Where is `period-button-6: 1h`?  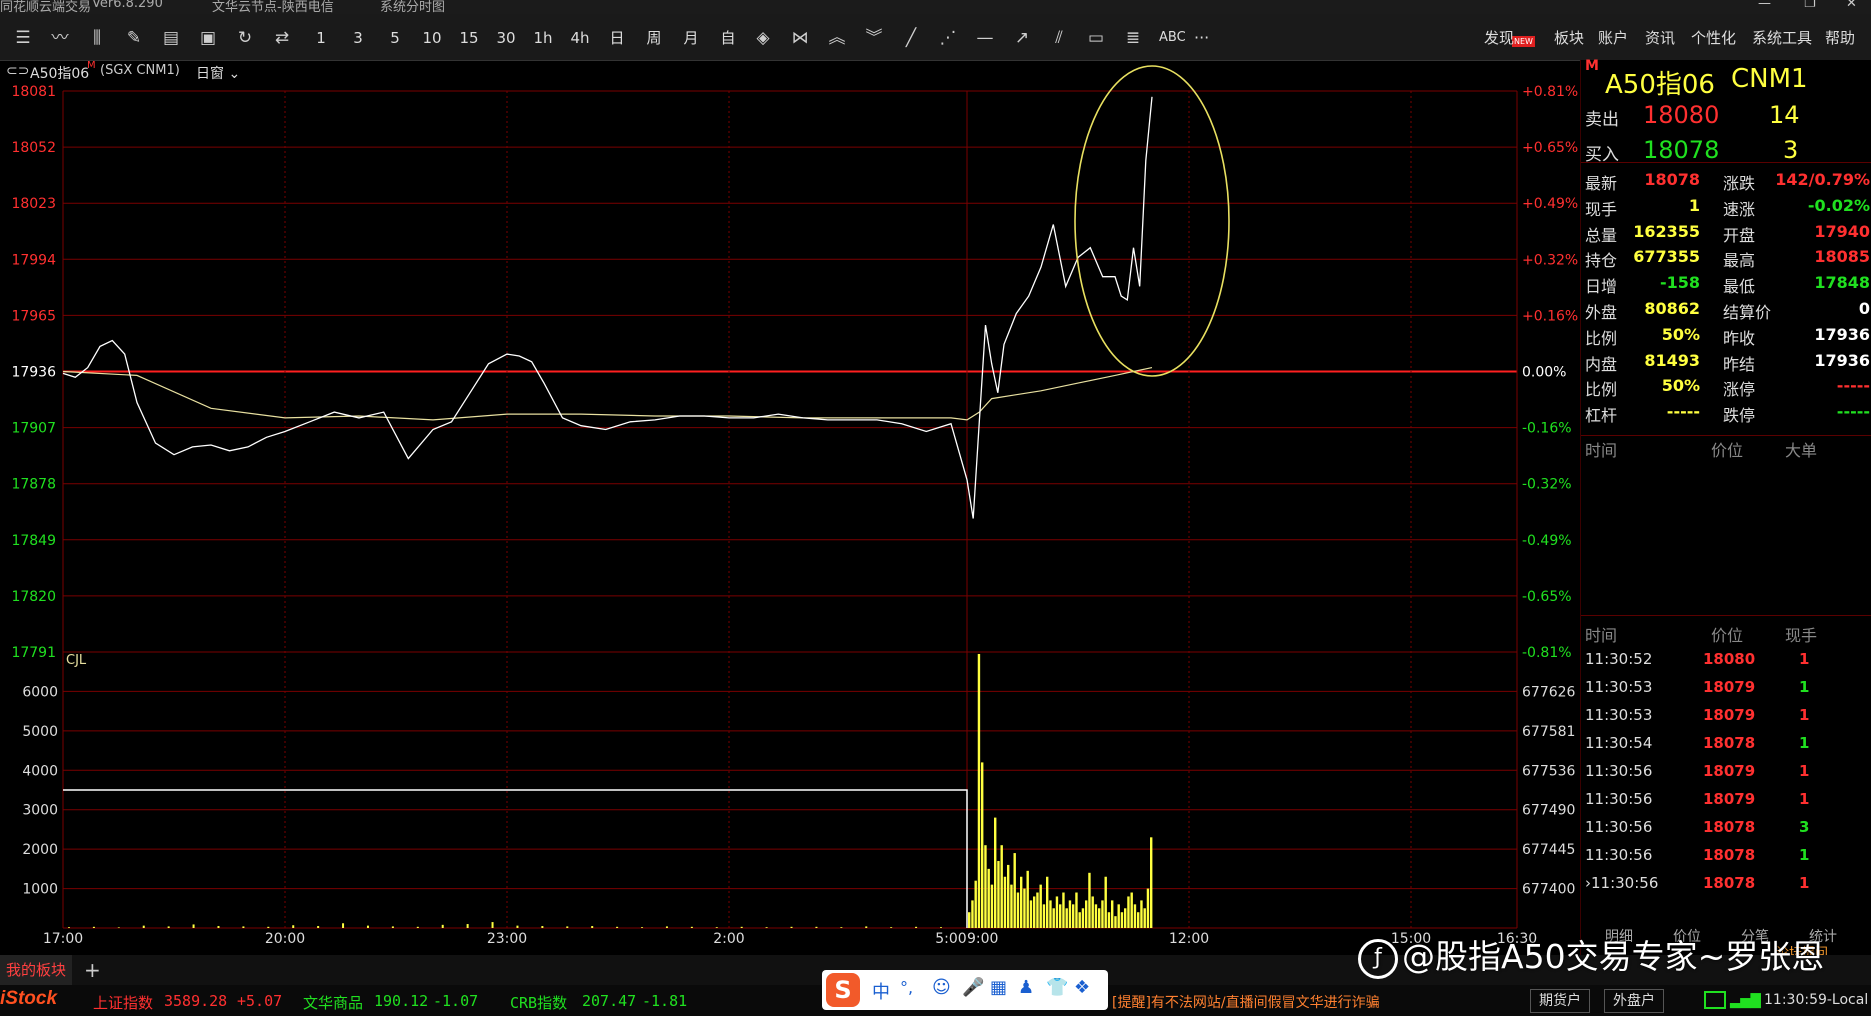 period-button-6: 1h is located at coordinates (543, 38).